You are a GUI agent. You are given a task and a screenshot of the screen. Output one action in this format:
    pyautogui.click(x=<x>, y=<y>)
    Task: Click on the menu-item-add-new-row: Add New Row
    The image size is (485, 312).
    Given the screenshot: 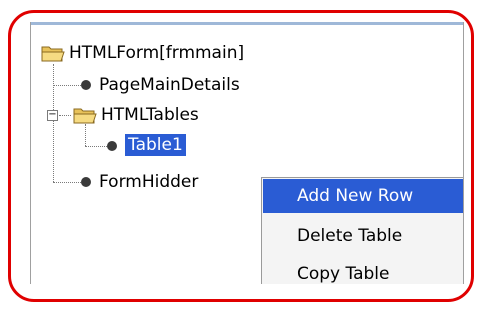 What is the action you would take?
    pyautogui.click(x=363, y=196)
    